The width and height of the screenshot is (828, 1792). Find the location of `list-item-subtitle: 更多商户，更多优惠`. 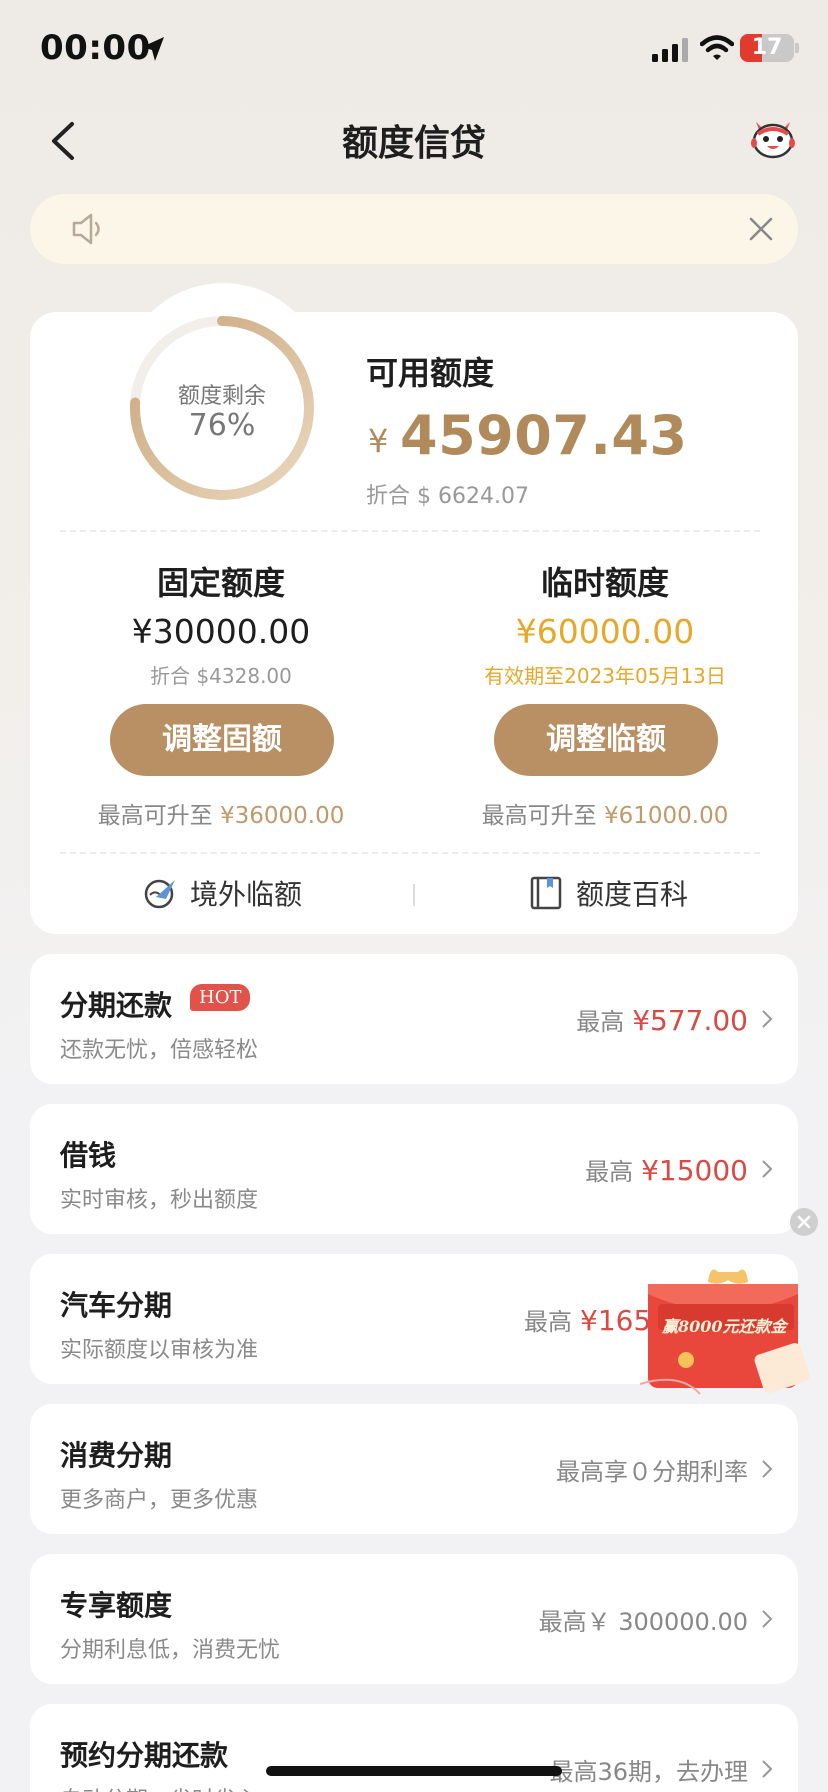

list-item-subtitle: 更多商户，更多优惠 is located at coordinates (159, 1500).